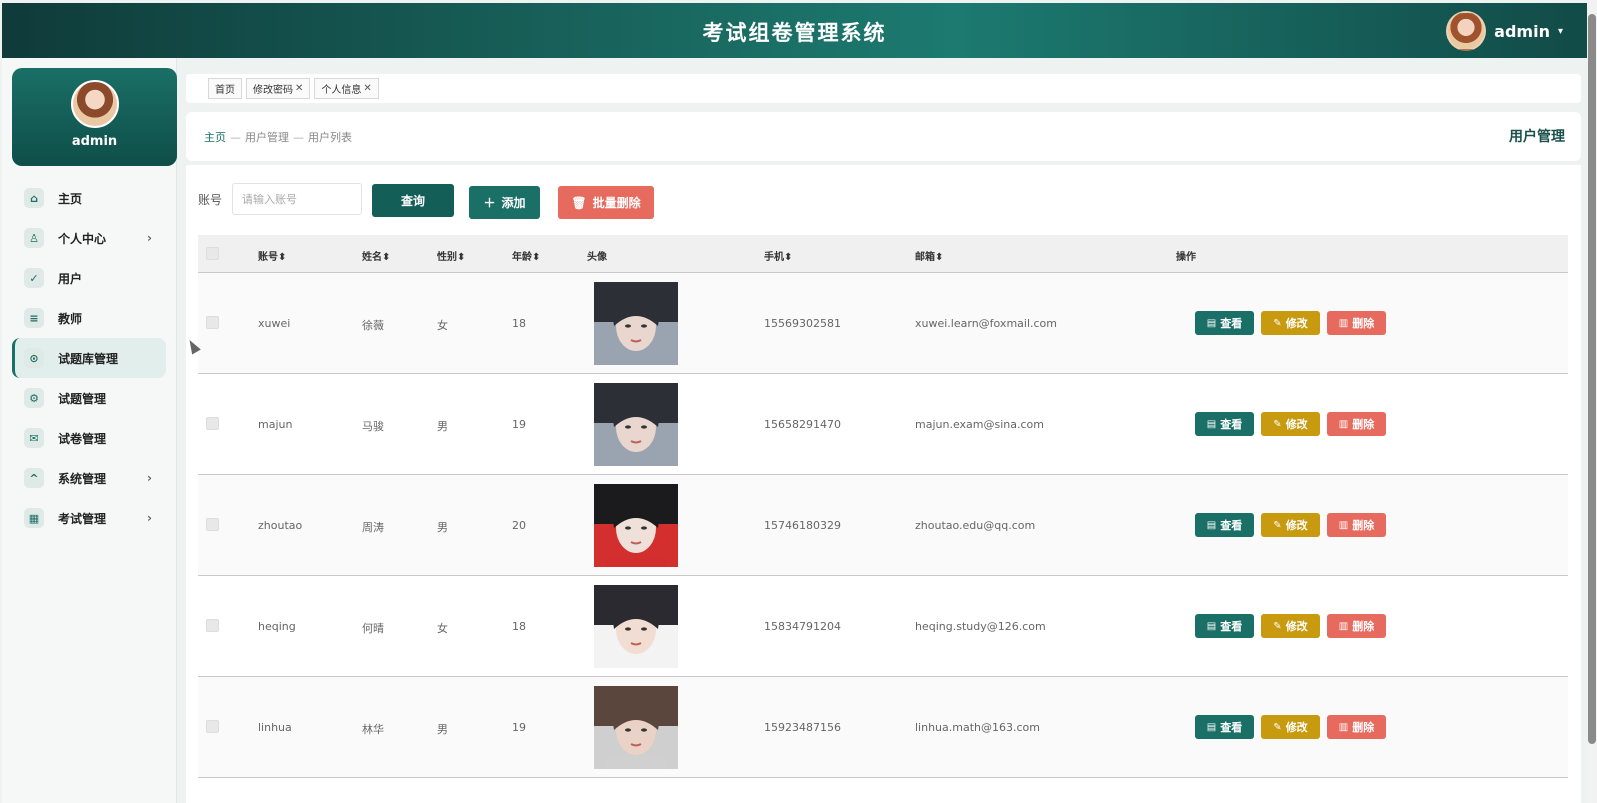 Image resolution: width=1597 pixels, height=803 pixels. What do you see at coordinates (519, 525) in the screenshot?
I see `cell-age: 20` at bounding box center [519, 525].